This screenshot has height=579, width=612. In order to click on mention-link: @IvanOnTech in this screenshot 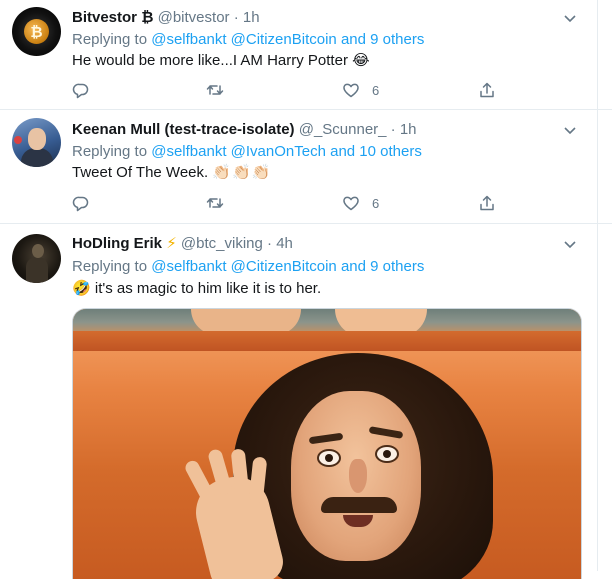, I will do `click(278, 151)`.